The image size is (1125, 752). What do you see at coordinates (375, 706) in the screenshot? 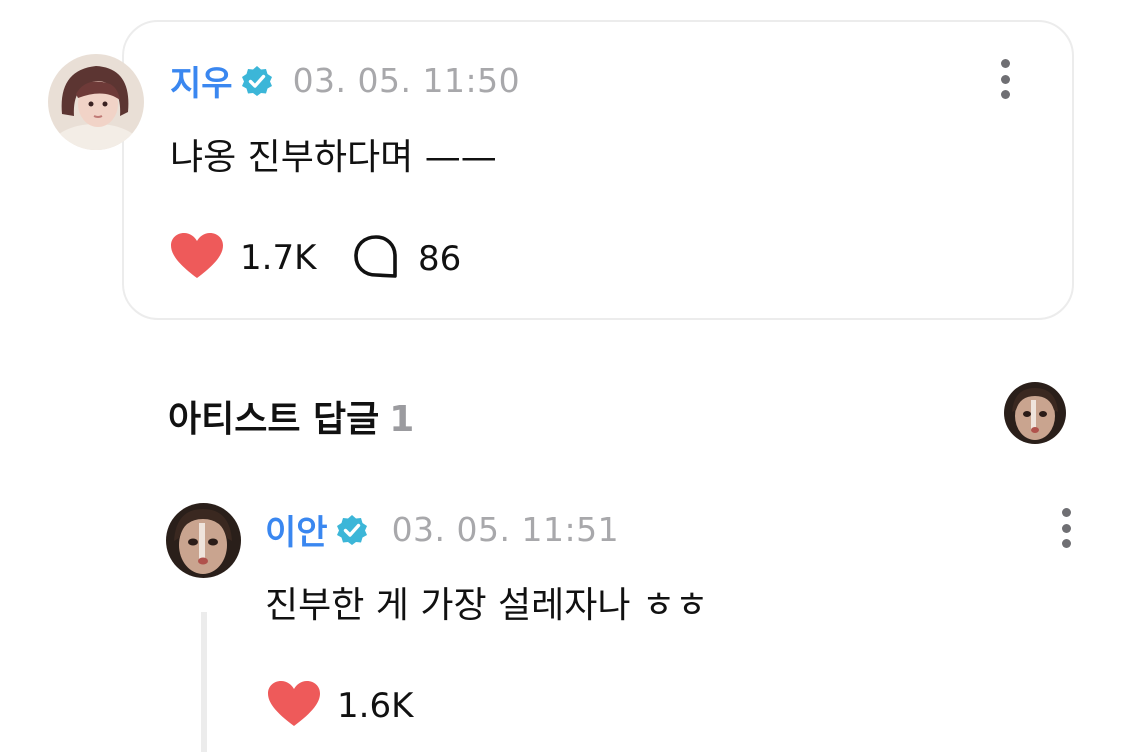
I see `reply-like-count: 1.6K` at bounding box center [375, 706].